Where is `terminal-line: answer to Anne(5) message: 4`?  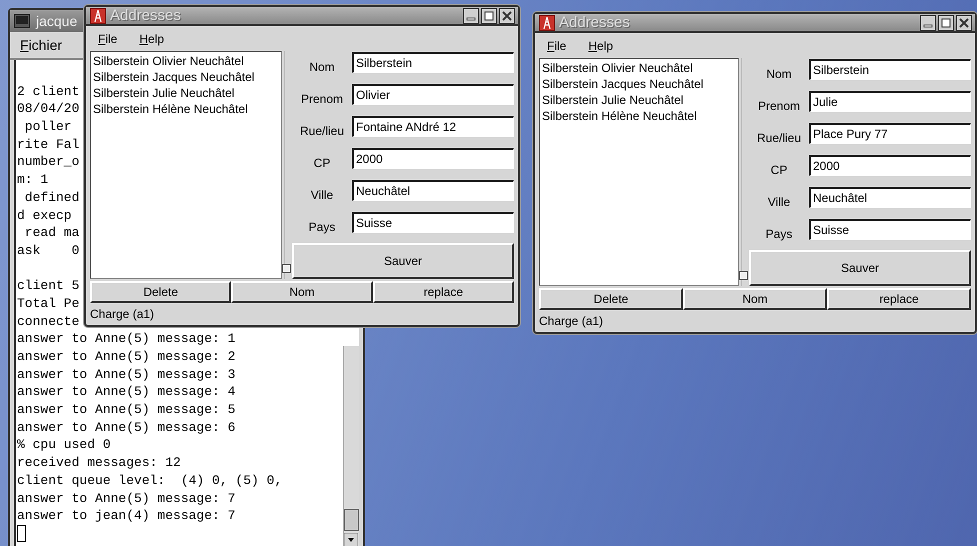
terminal-line: answer to Anne(5) message: 4 is located at coordinates (126, 392).